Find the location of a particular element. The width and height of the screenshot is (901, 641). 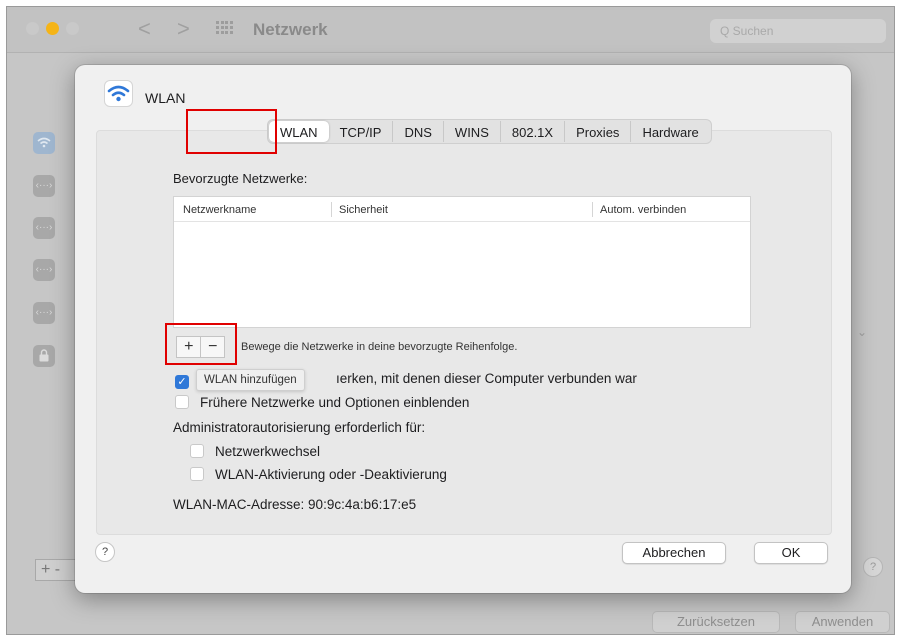

network-change-label: Netzwerkwechsel is located at coordinates (268, 451).